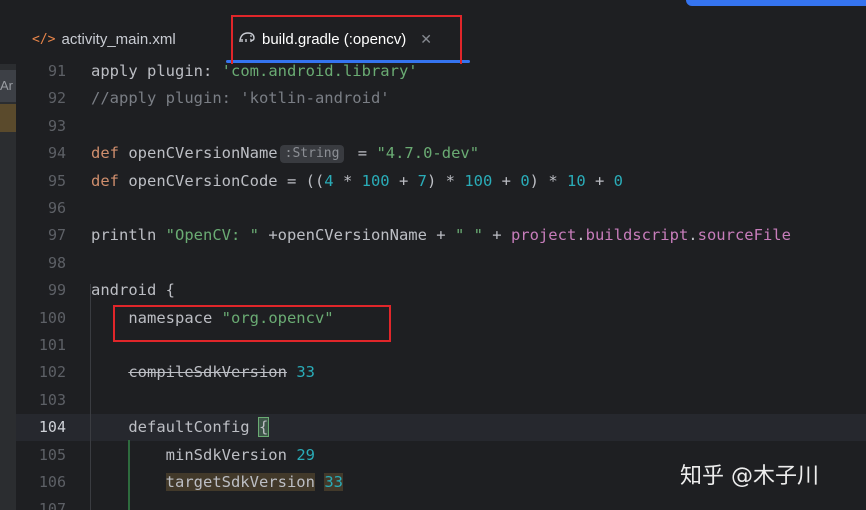 This screenshot has height=510, width=866. Describe the element at coordinates (52, 345) in the screenshot. I see `line-number: 101` at that location.